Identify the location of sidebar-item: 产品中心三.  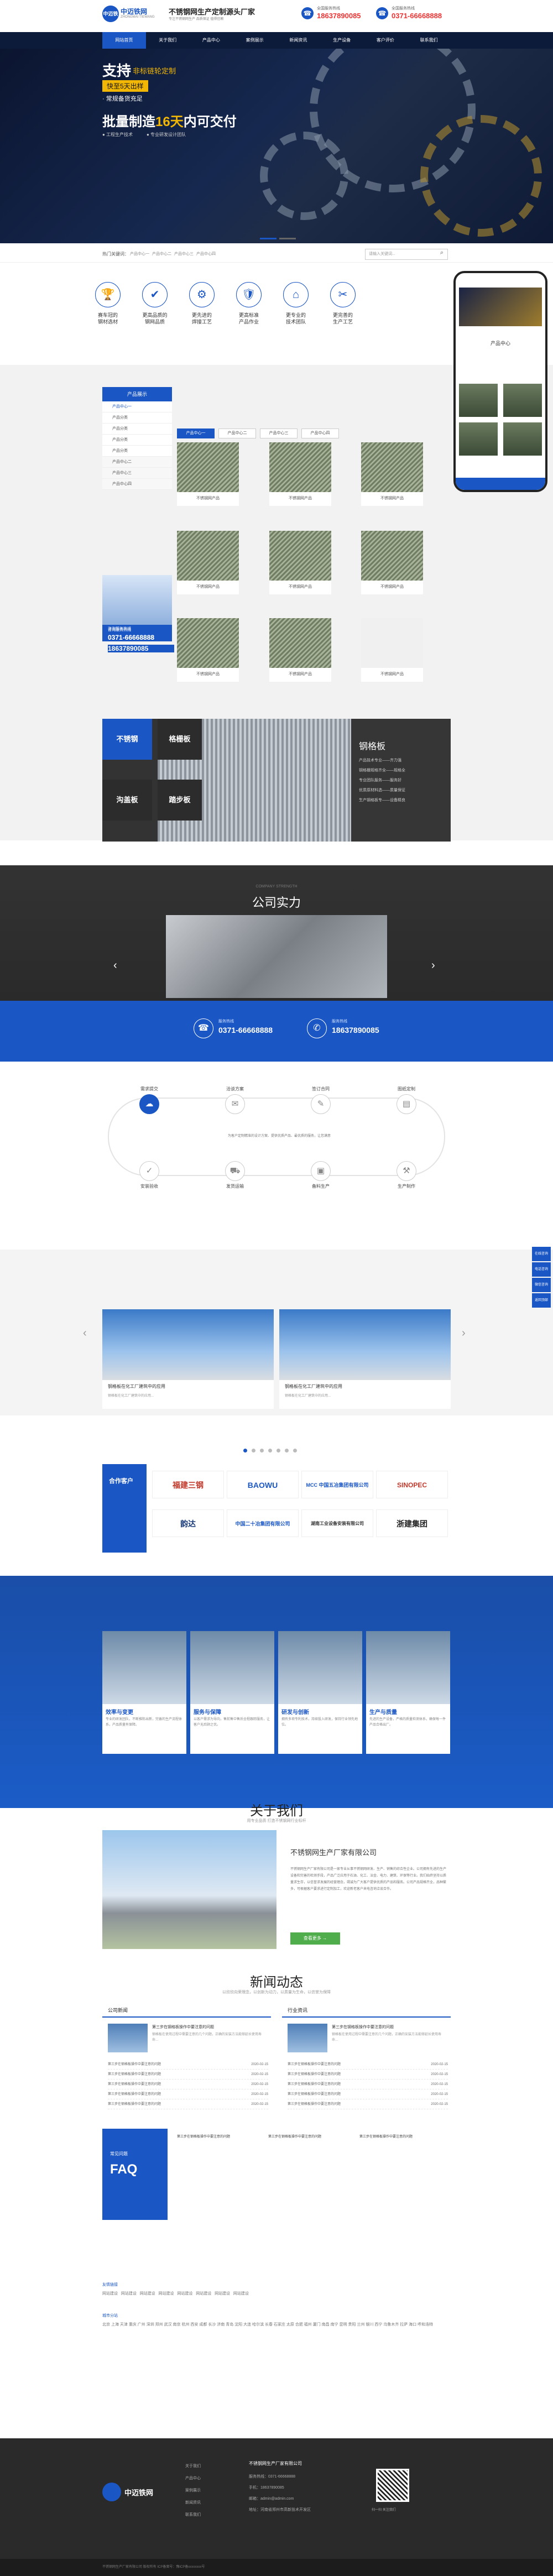
(137, 473).